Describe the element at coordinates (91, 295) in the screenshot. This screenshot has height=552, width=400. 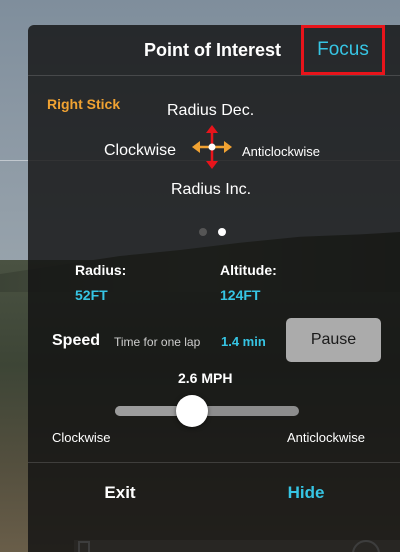
I see `radius-value: 52FT` at that location.